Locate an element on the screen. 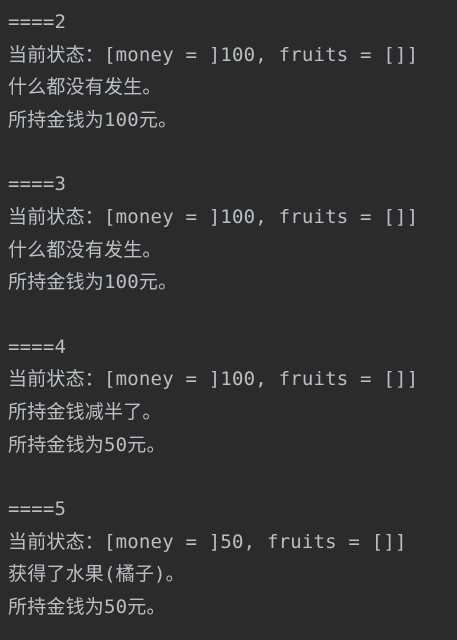 The width and height of the screenshot is (457, 640). round-header: ====4 is located at coordinates (37, 346).